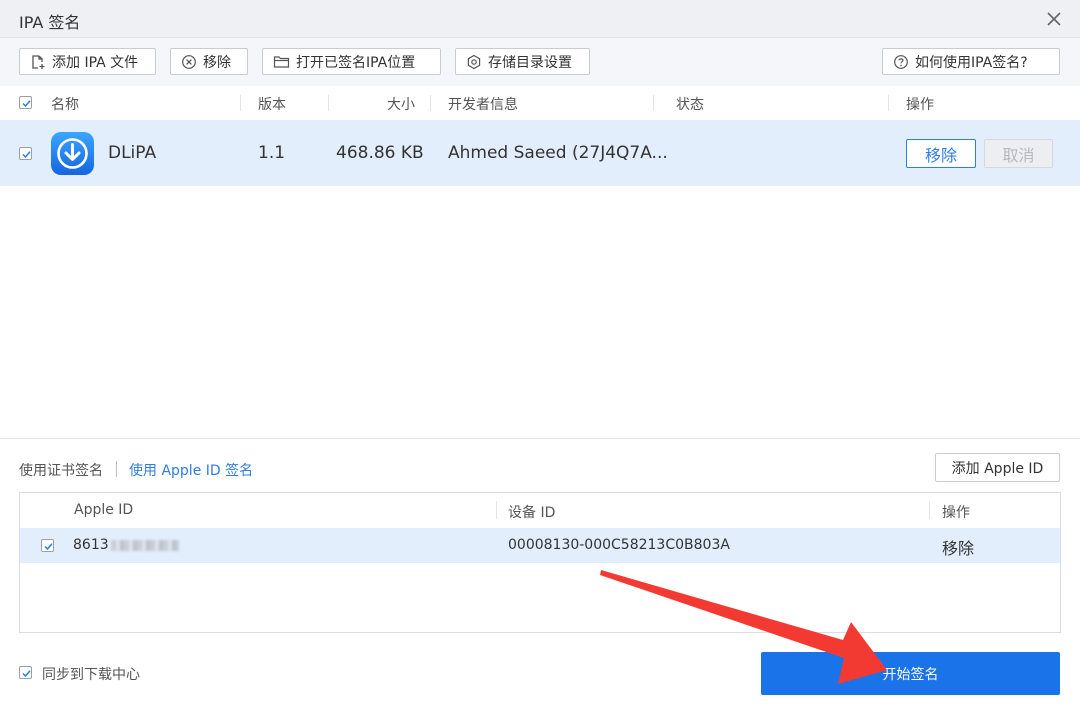  Describe the element at coordinates (1054, 19) in the screenshot. I see `close-icon` at that location.